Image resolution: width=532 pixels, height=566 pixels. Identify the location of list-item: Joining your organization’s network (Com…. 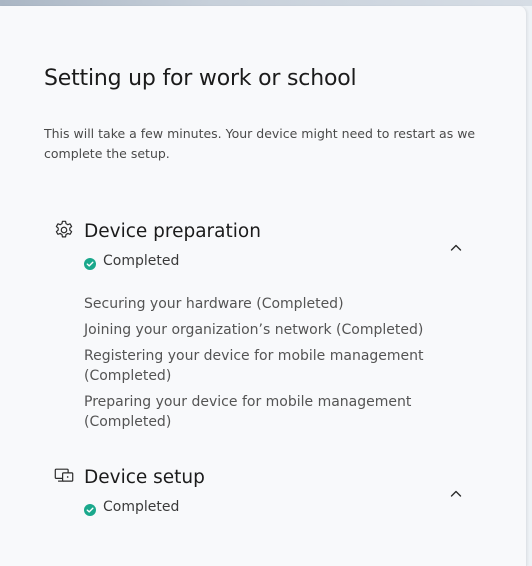
(254, 330).